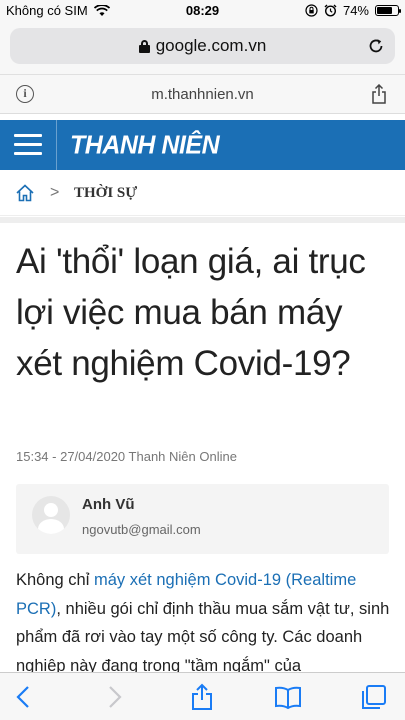 The image size is (405, 720). What do you see at coordinates (108, 504) in the screenshot?
I see `author-name: Anh Vũ` at bounding box center [108, 504].